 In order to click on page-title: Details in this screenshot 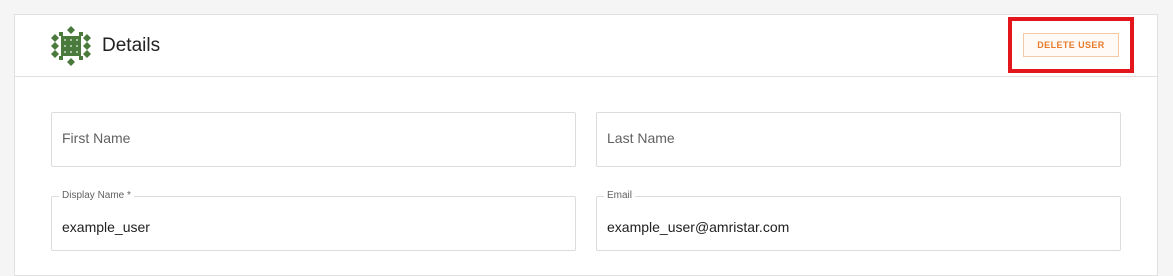, I will do `click(131, 45)`.